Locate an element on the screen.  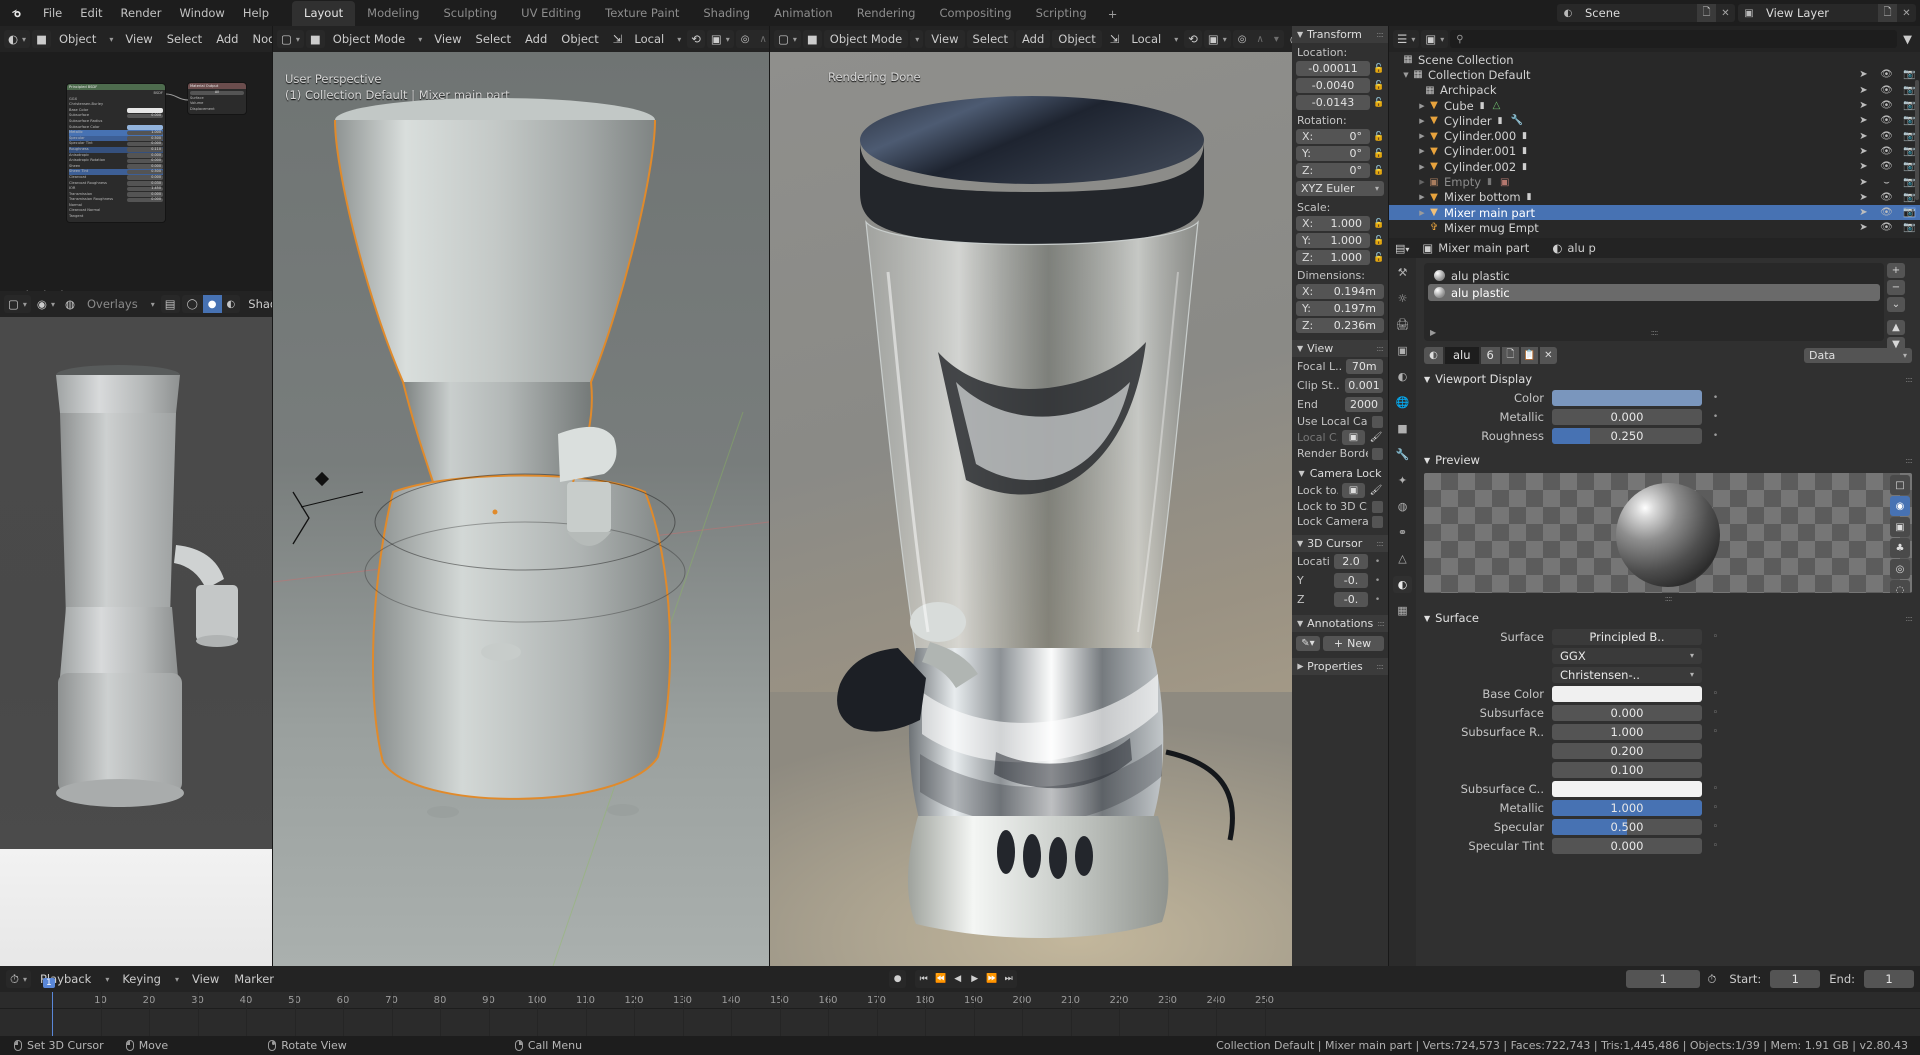
shading-material-icon: ◐ is located at coordinates (231, 304).